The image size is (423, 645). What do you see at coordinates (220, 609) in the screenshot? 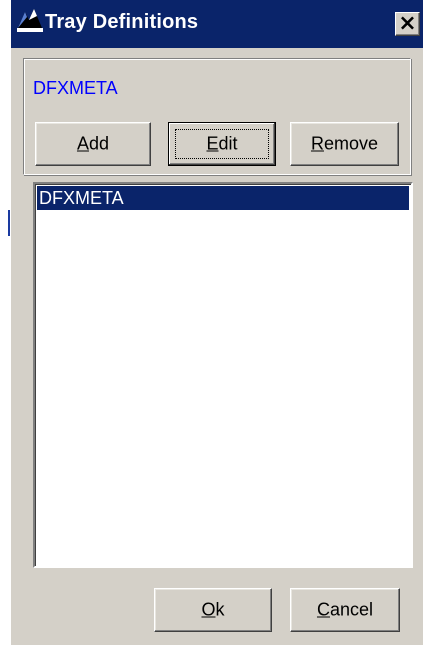
I see `ok-label: k` at bounding box center [220, 609].